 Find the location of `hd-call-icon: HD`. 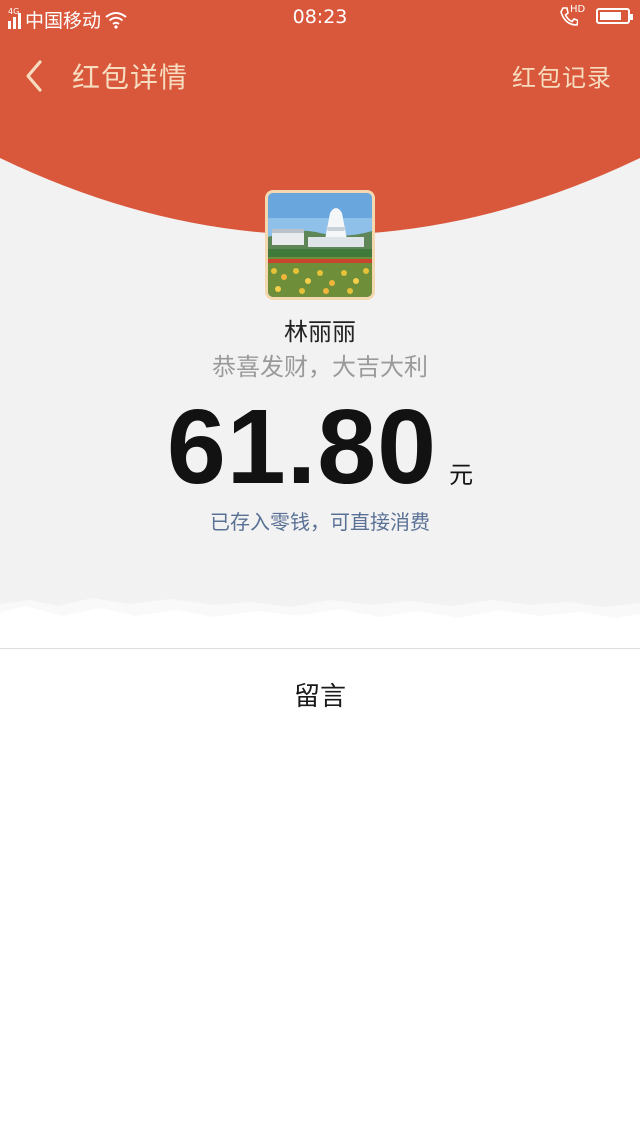

hd-call-icon: HD is located at coordinates (573, 15).